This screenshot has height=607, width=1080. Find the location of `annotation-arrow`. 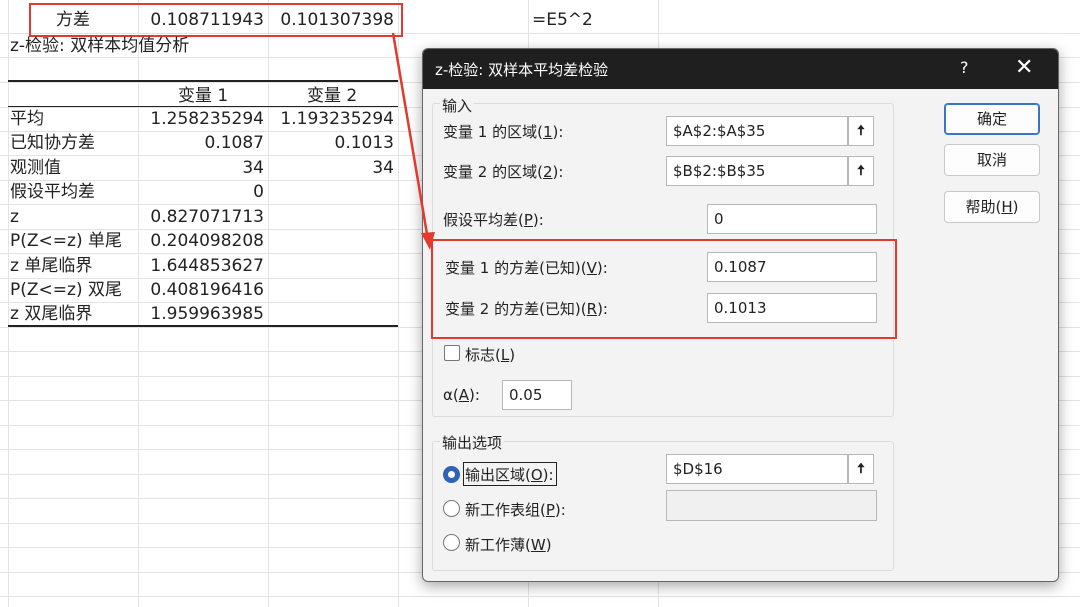

annotation-arrow is located at coordinates (413, 141).